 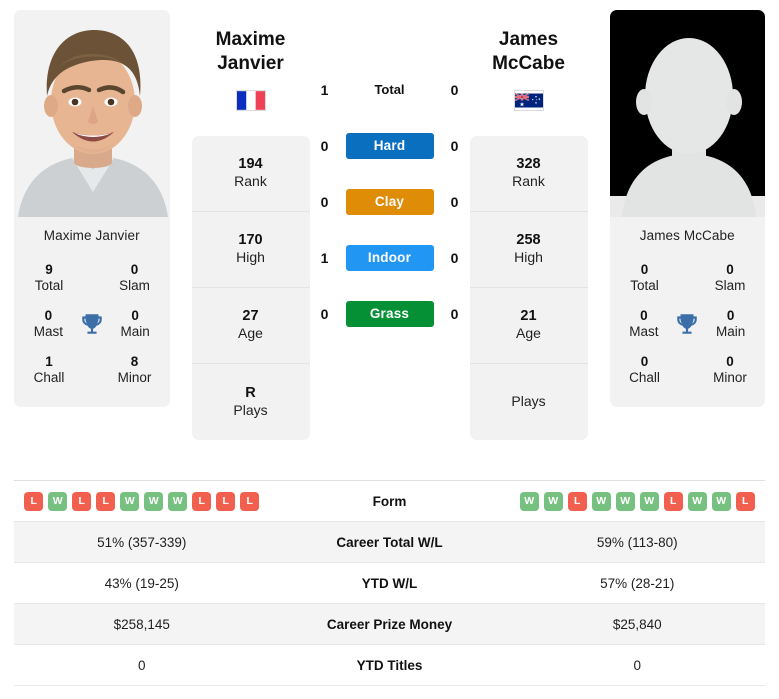 I want to click on h2h-left-score-total: 1, so click(x=324, y=90).